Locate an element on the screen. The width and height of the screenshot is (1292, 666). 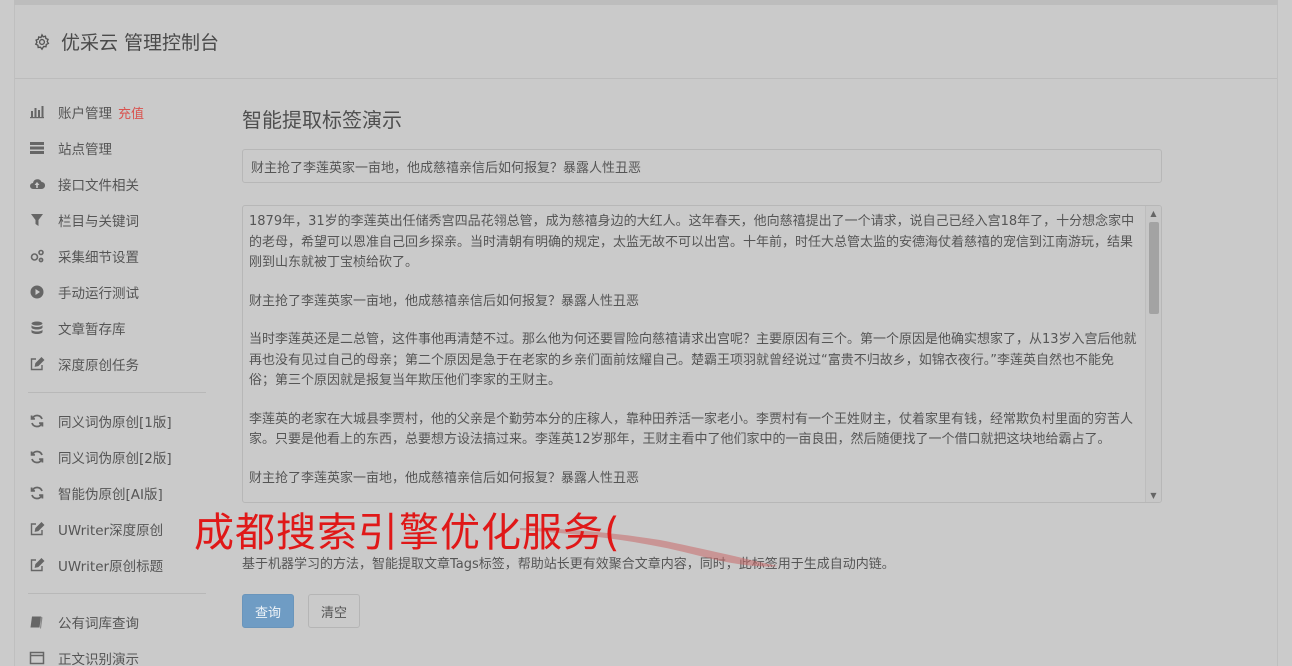
scroll-down-icon: ▼ is located at coordinates (1153, 495).